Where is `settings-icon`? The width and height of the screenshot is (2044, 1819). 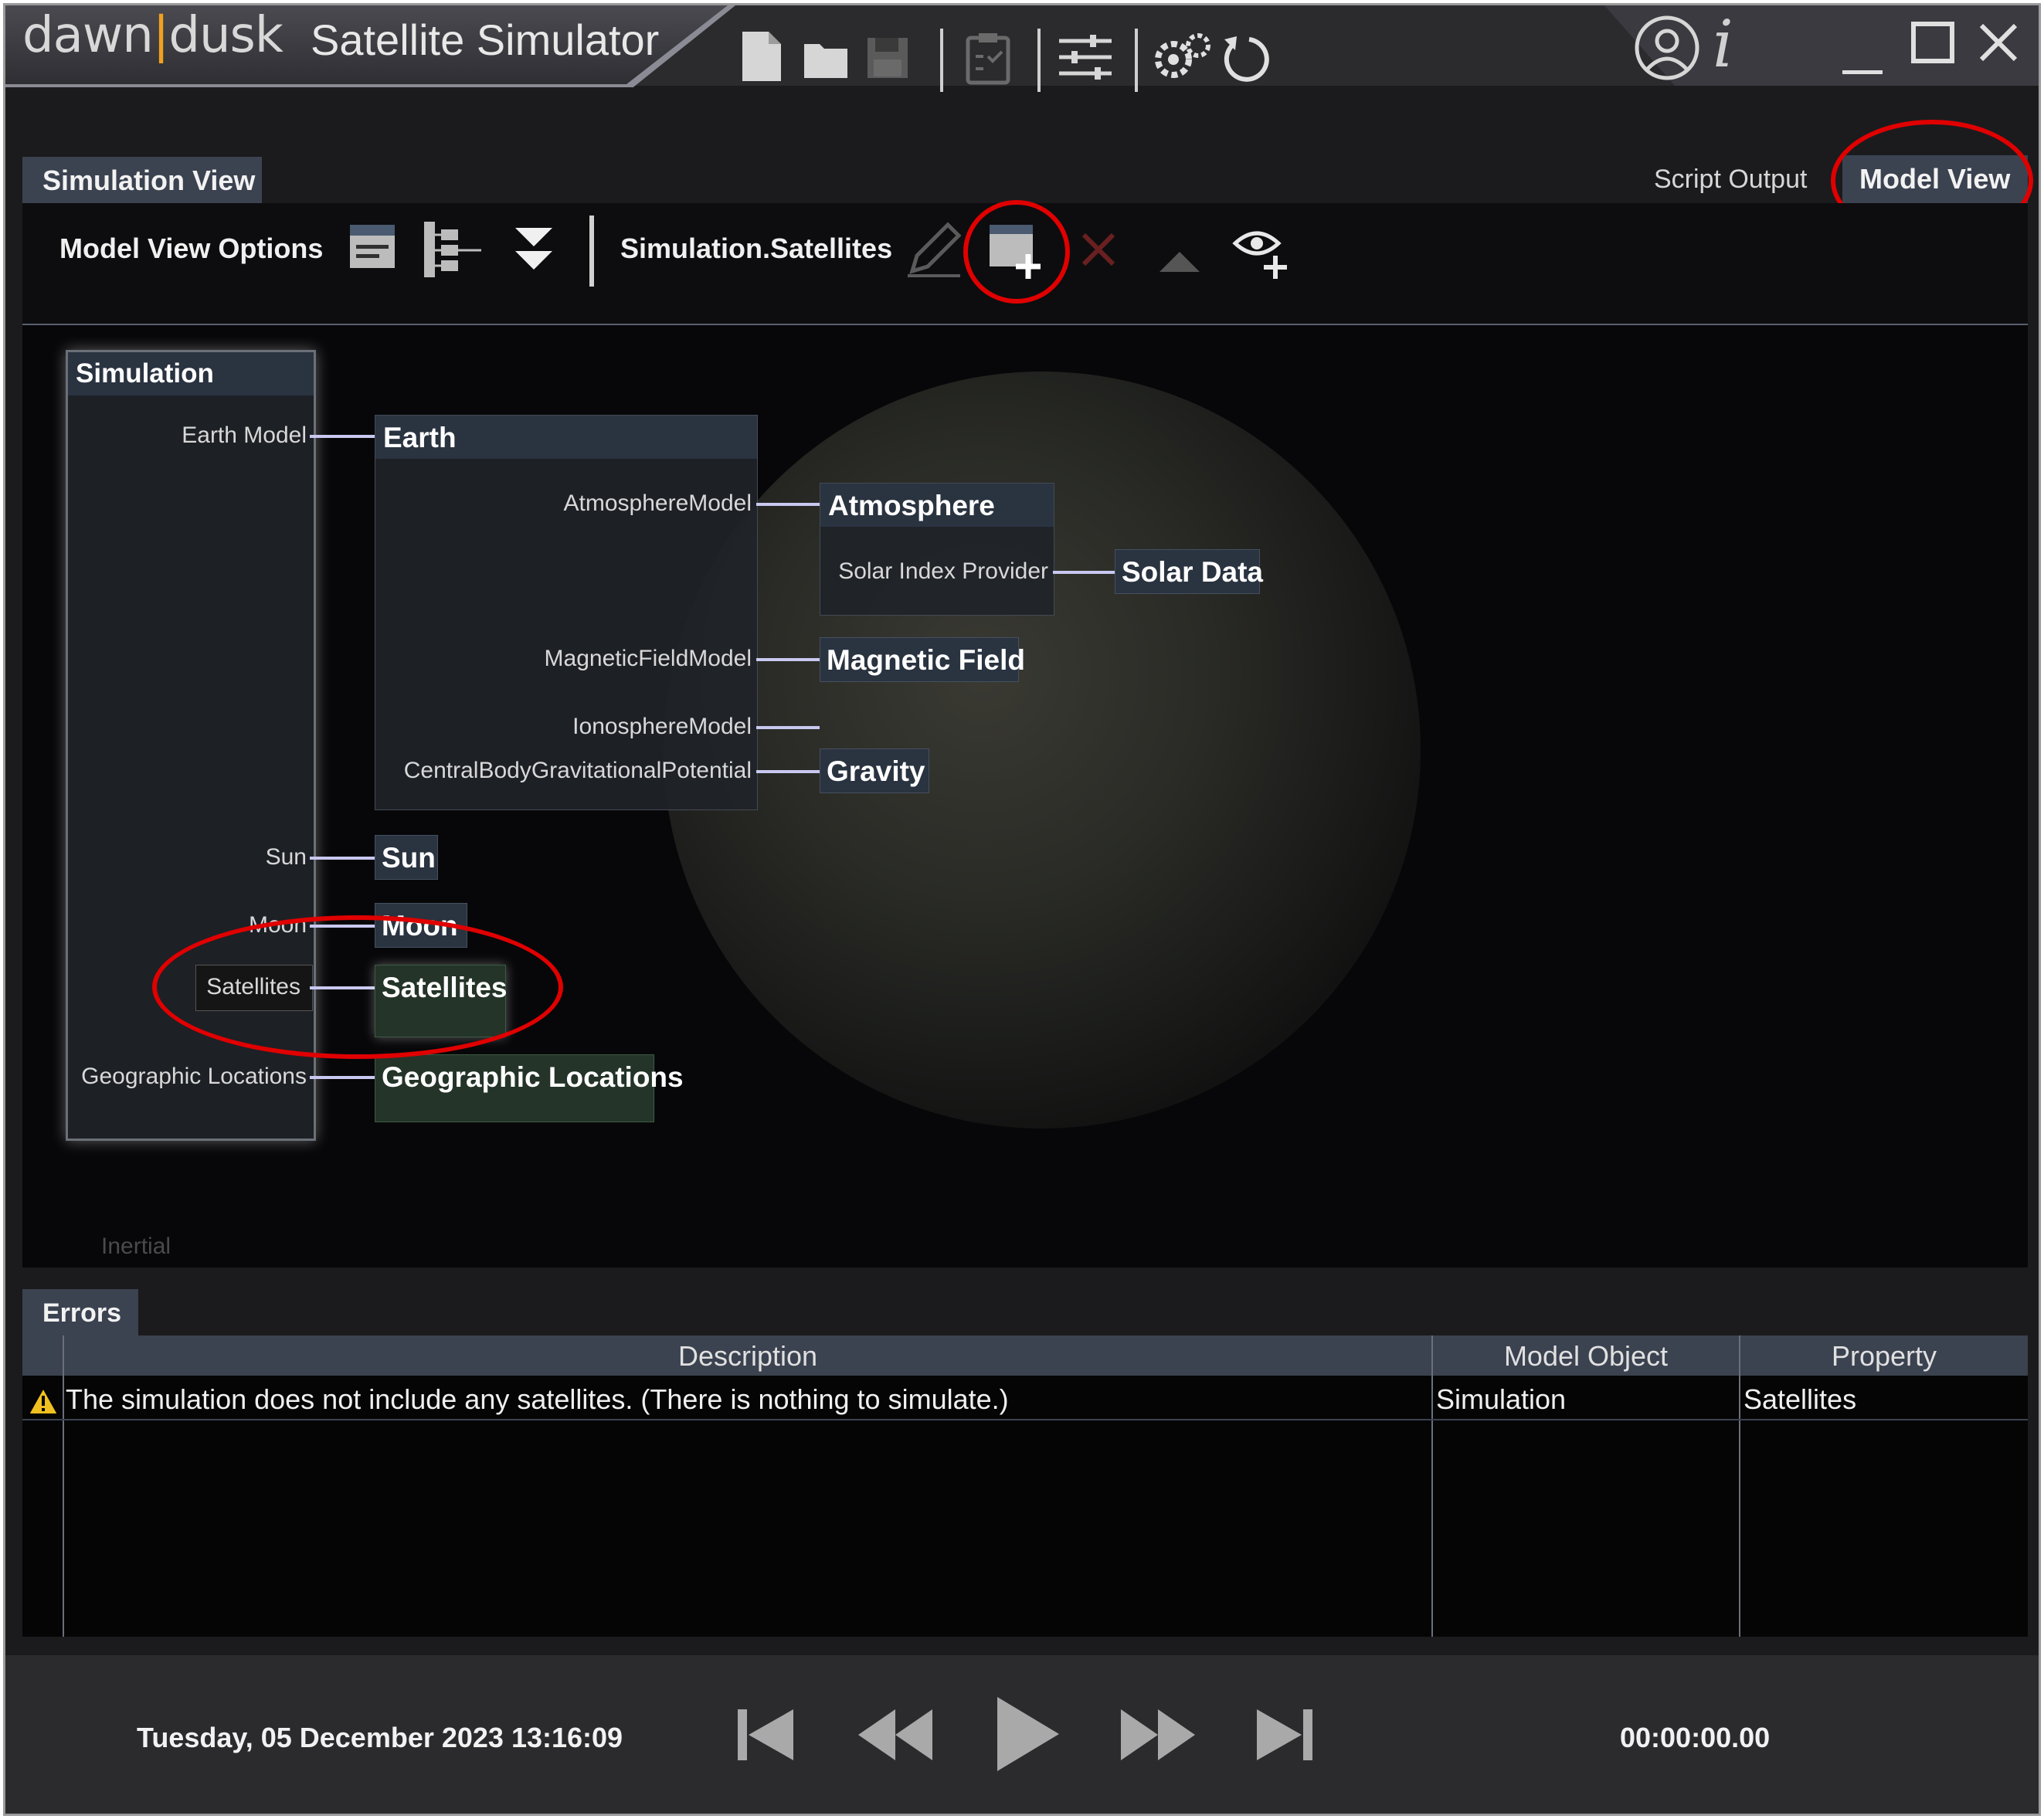 settings-icon is located at coordinates (1182, 61).